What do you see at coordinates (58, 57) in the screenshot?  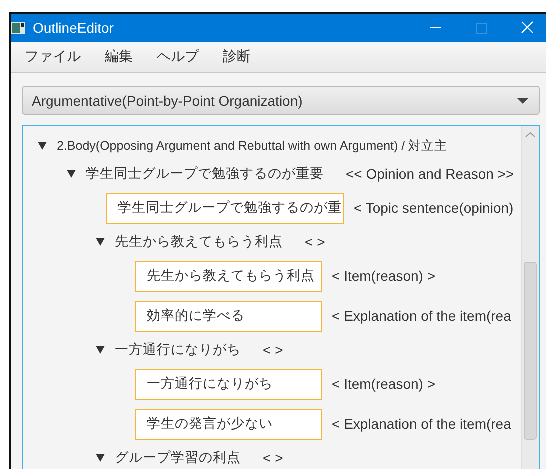 I see `menu-item: ファイル` at bounding box center [58, 57].